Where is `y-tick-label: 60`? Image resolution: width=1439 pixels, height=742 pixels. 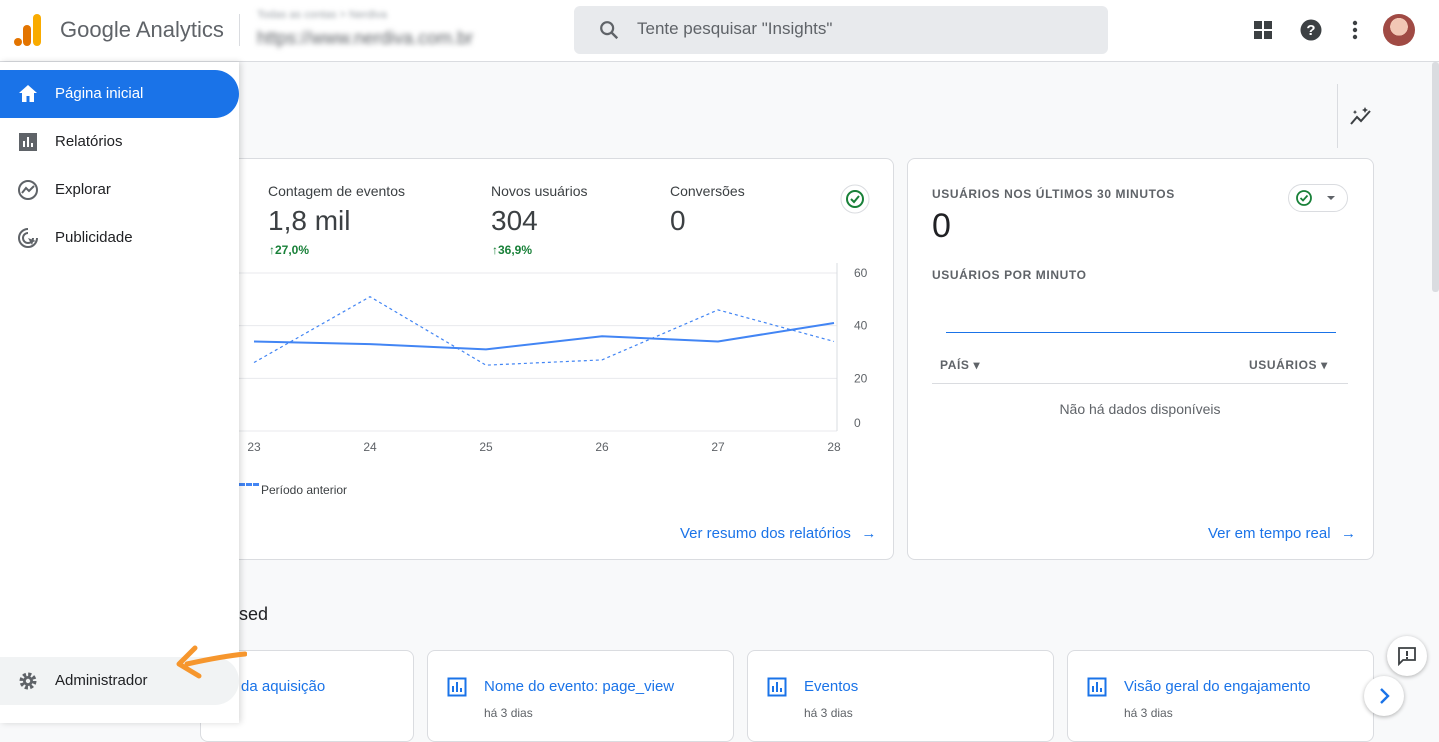
y-tick-label: 60 is located at coordinates (861, 273).